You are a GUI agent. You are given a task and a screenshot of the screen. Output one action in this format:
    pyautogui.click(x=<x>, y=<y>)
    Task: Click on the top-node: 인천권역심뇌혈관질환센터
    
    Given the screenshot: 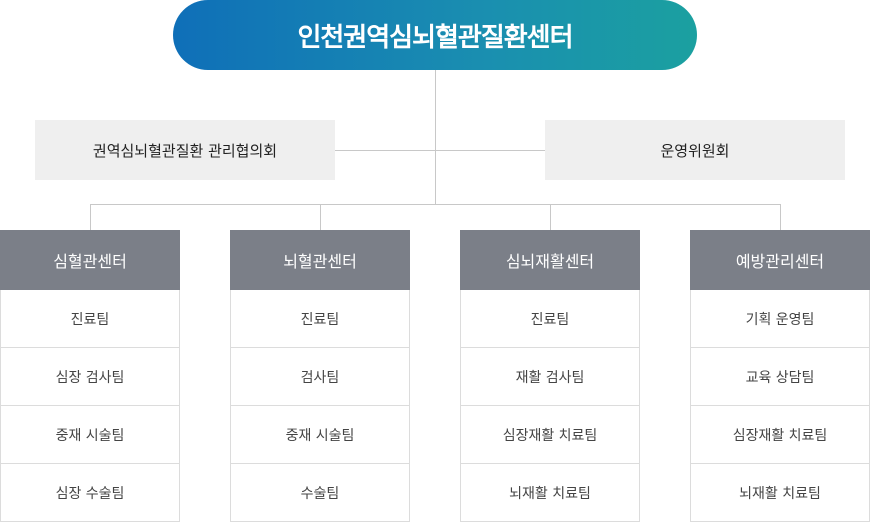 What is the action you would take?
    pyautogui.click(x=435, y=35)
    